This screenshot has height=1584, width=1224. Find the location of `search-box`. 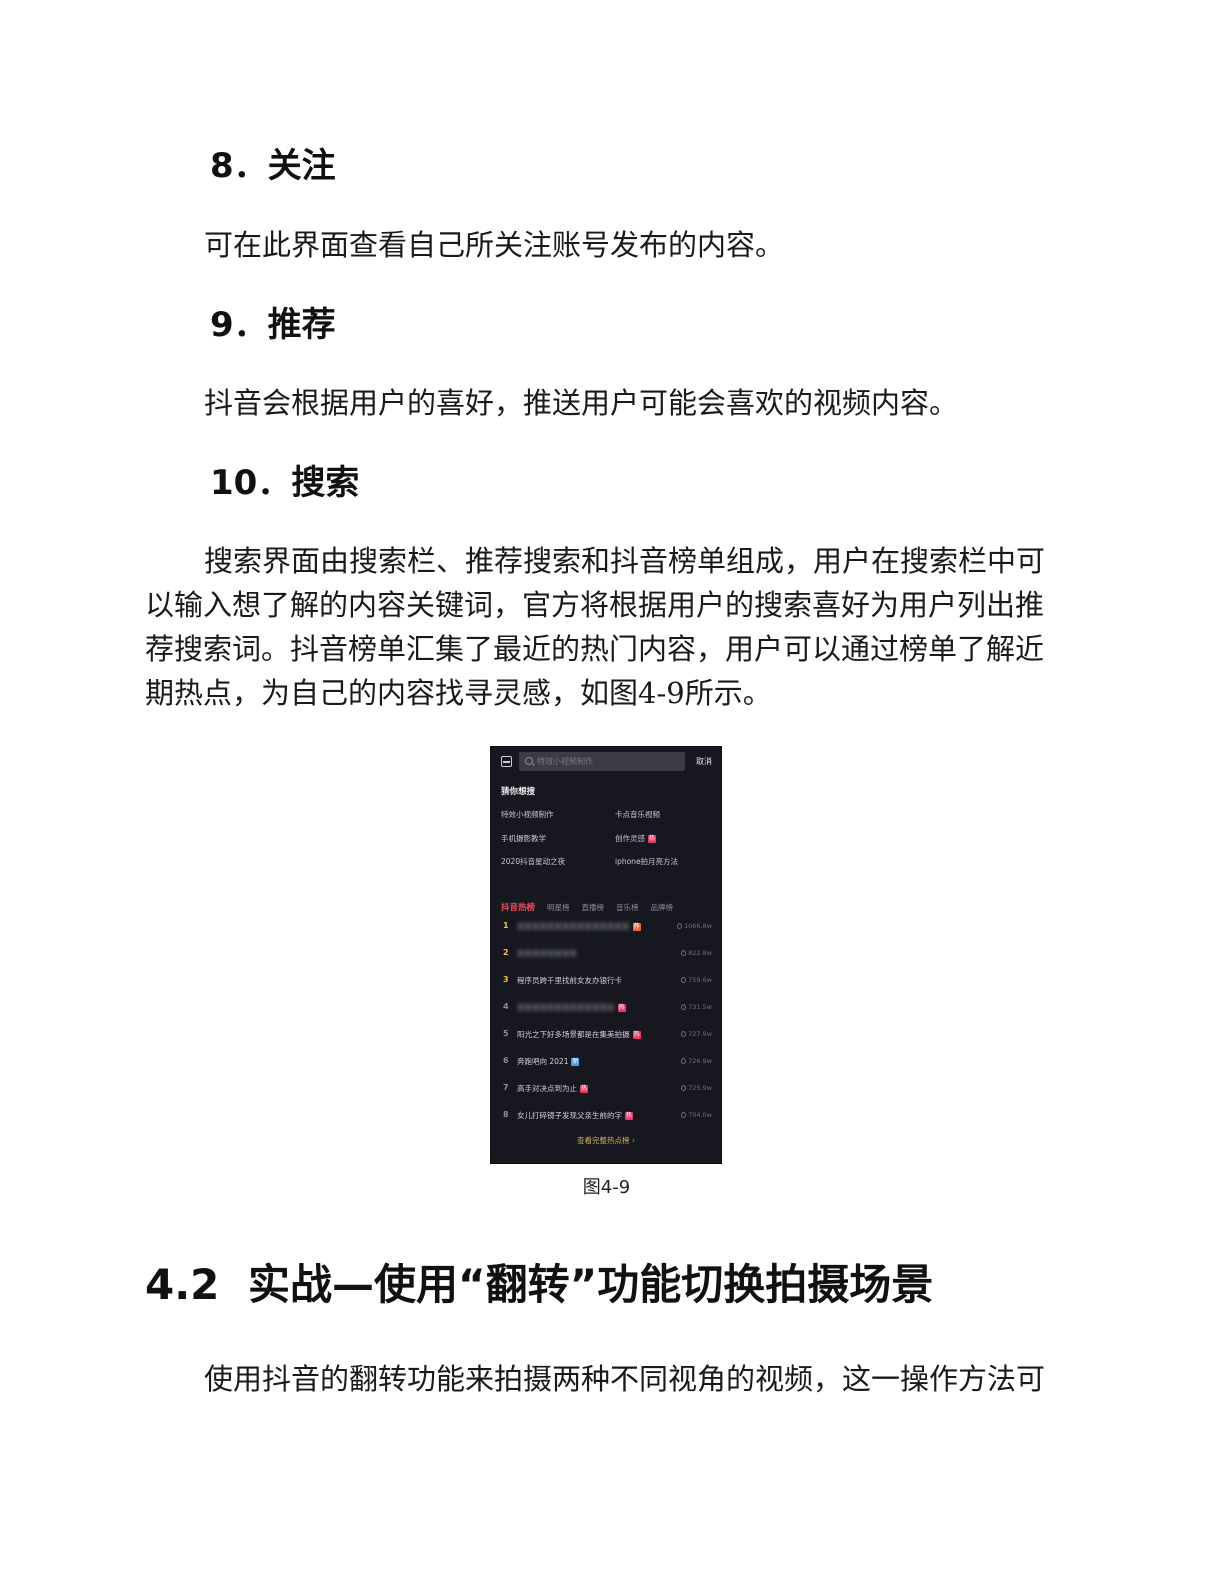

search-box is located at coordinates (602, 761).